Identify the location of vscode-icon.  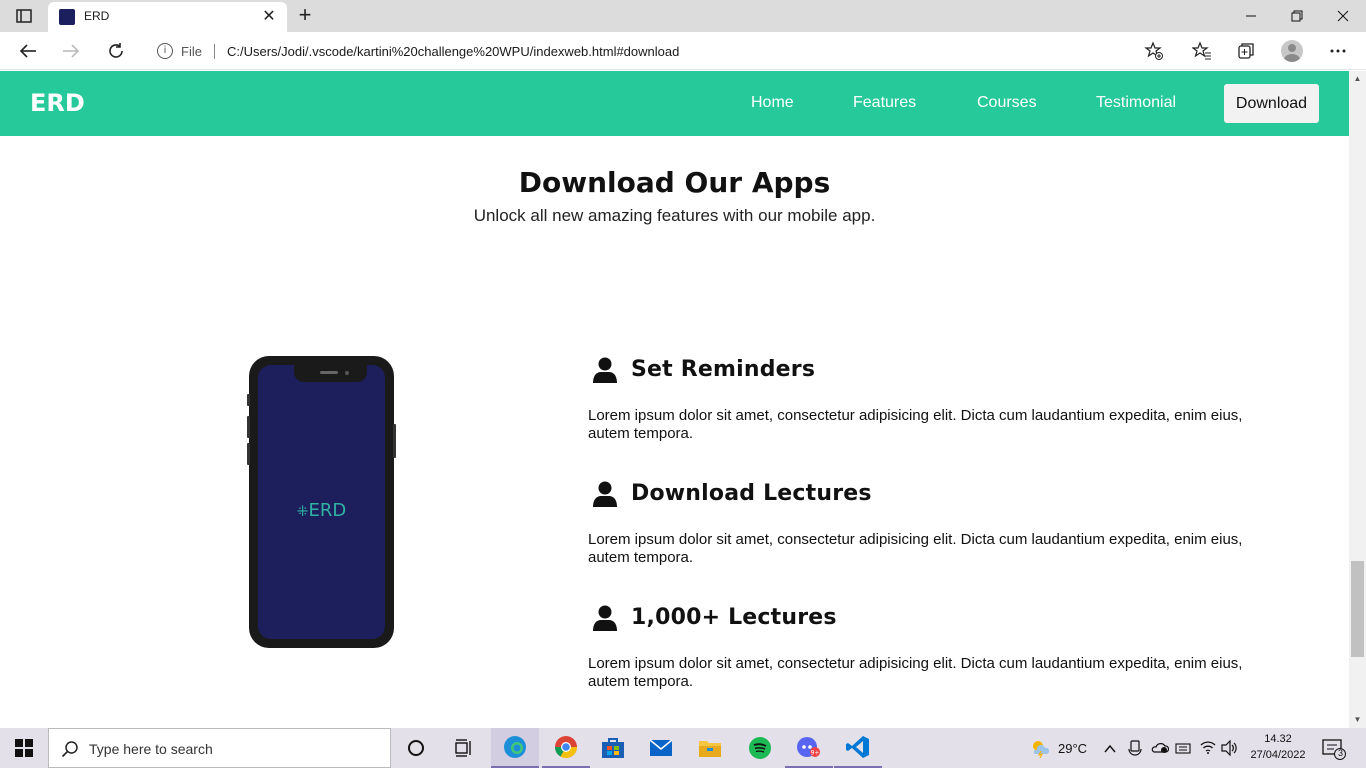
(858, 748).